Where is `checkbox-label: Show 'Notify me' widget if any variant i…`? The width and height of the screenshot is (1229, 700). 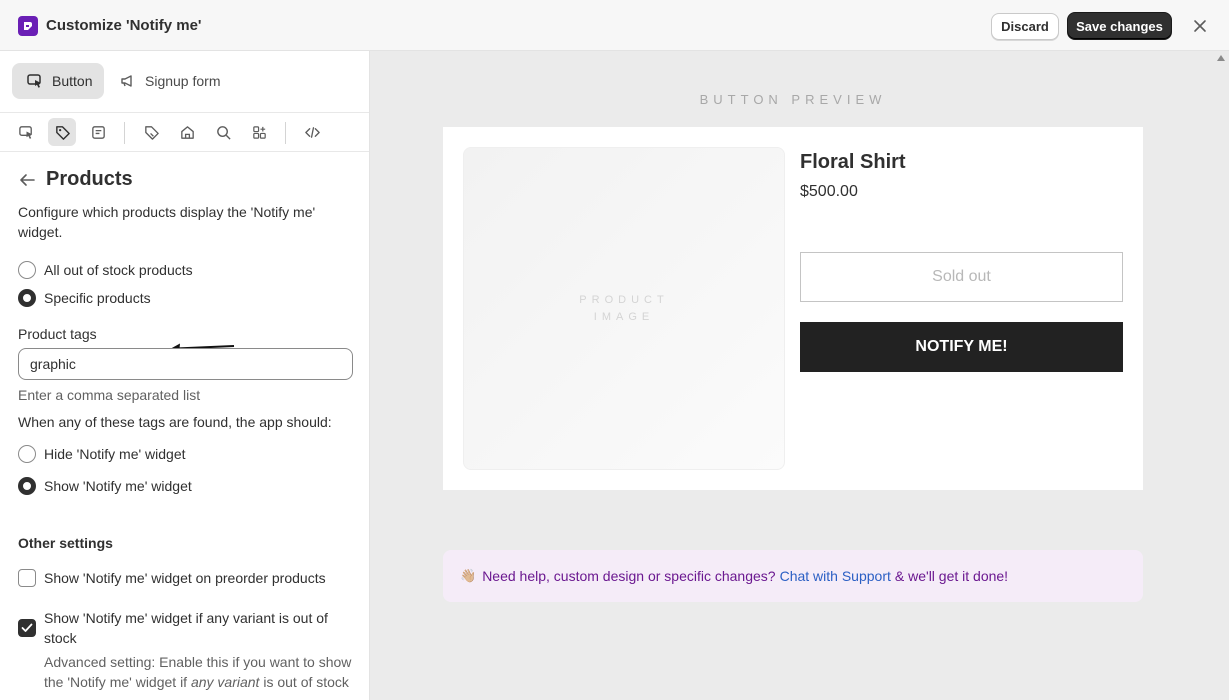 checkbox-label: Show 'Notify me' widget if any variant i… is located at coordinates (186, 628).